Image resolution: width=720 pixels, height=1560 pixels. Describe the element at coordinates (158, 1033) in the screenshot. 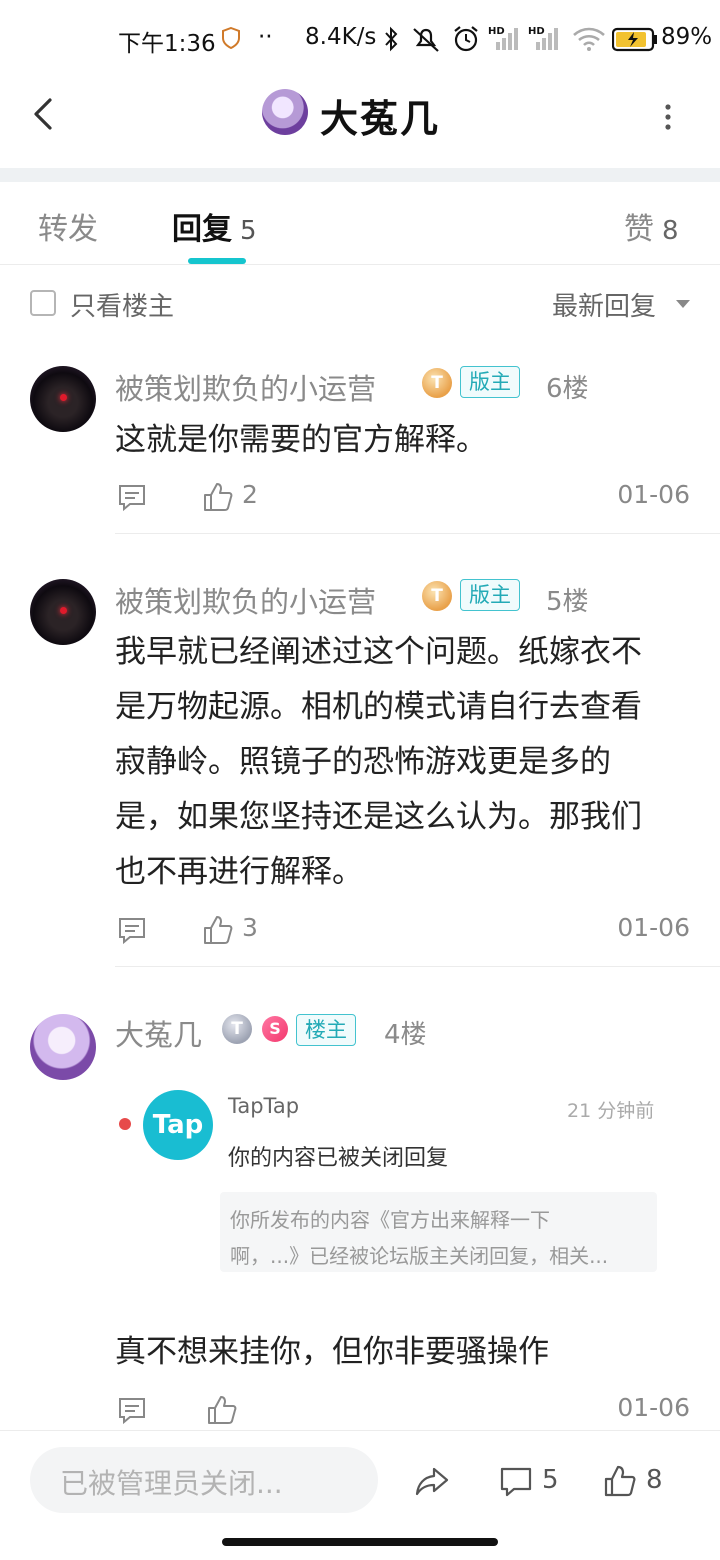

I see `comment-username: 大菟几` at that location.